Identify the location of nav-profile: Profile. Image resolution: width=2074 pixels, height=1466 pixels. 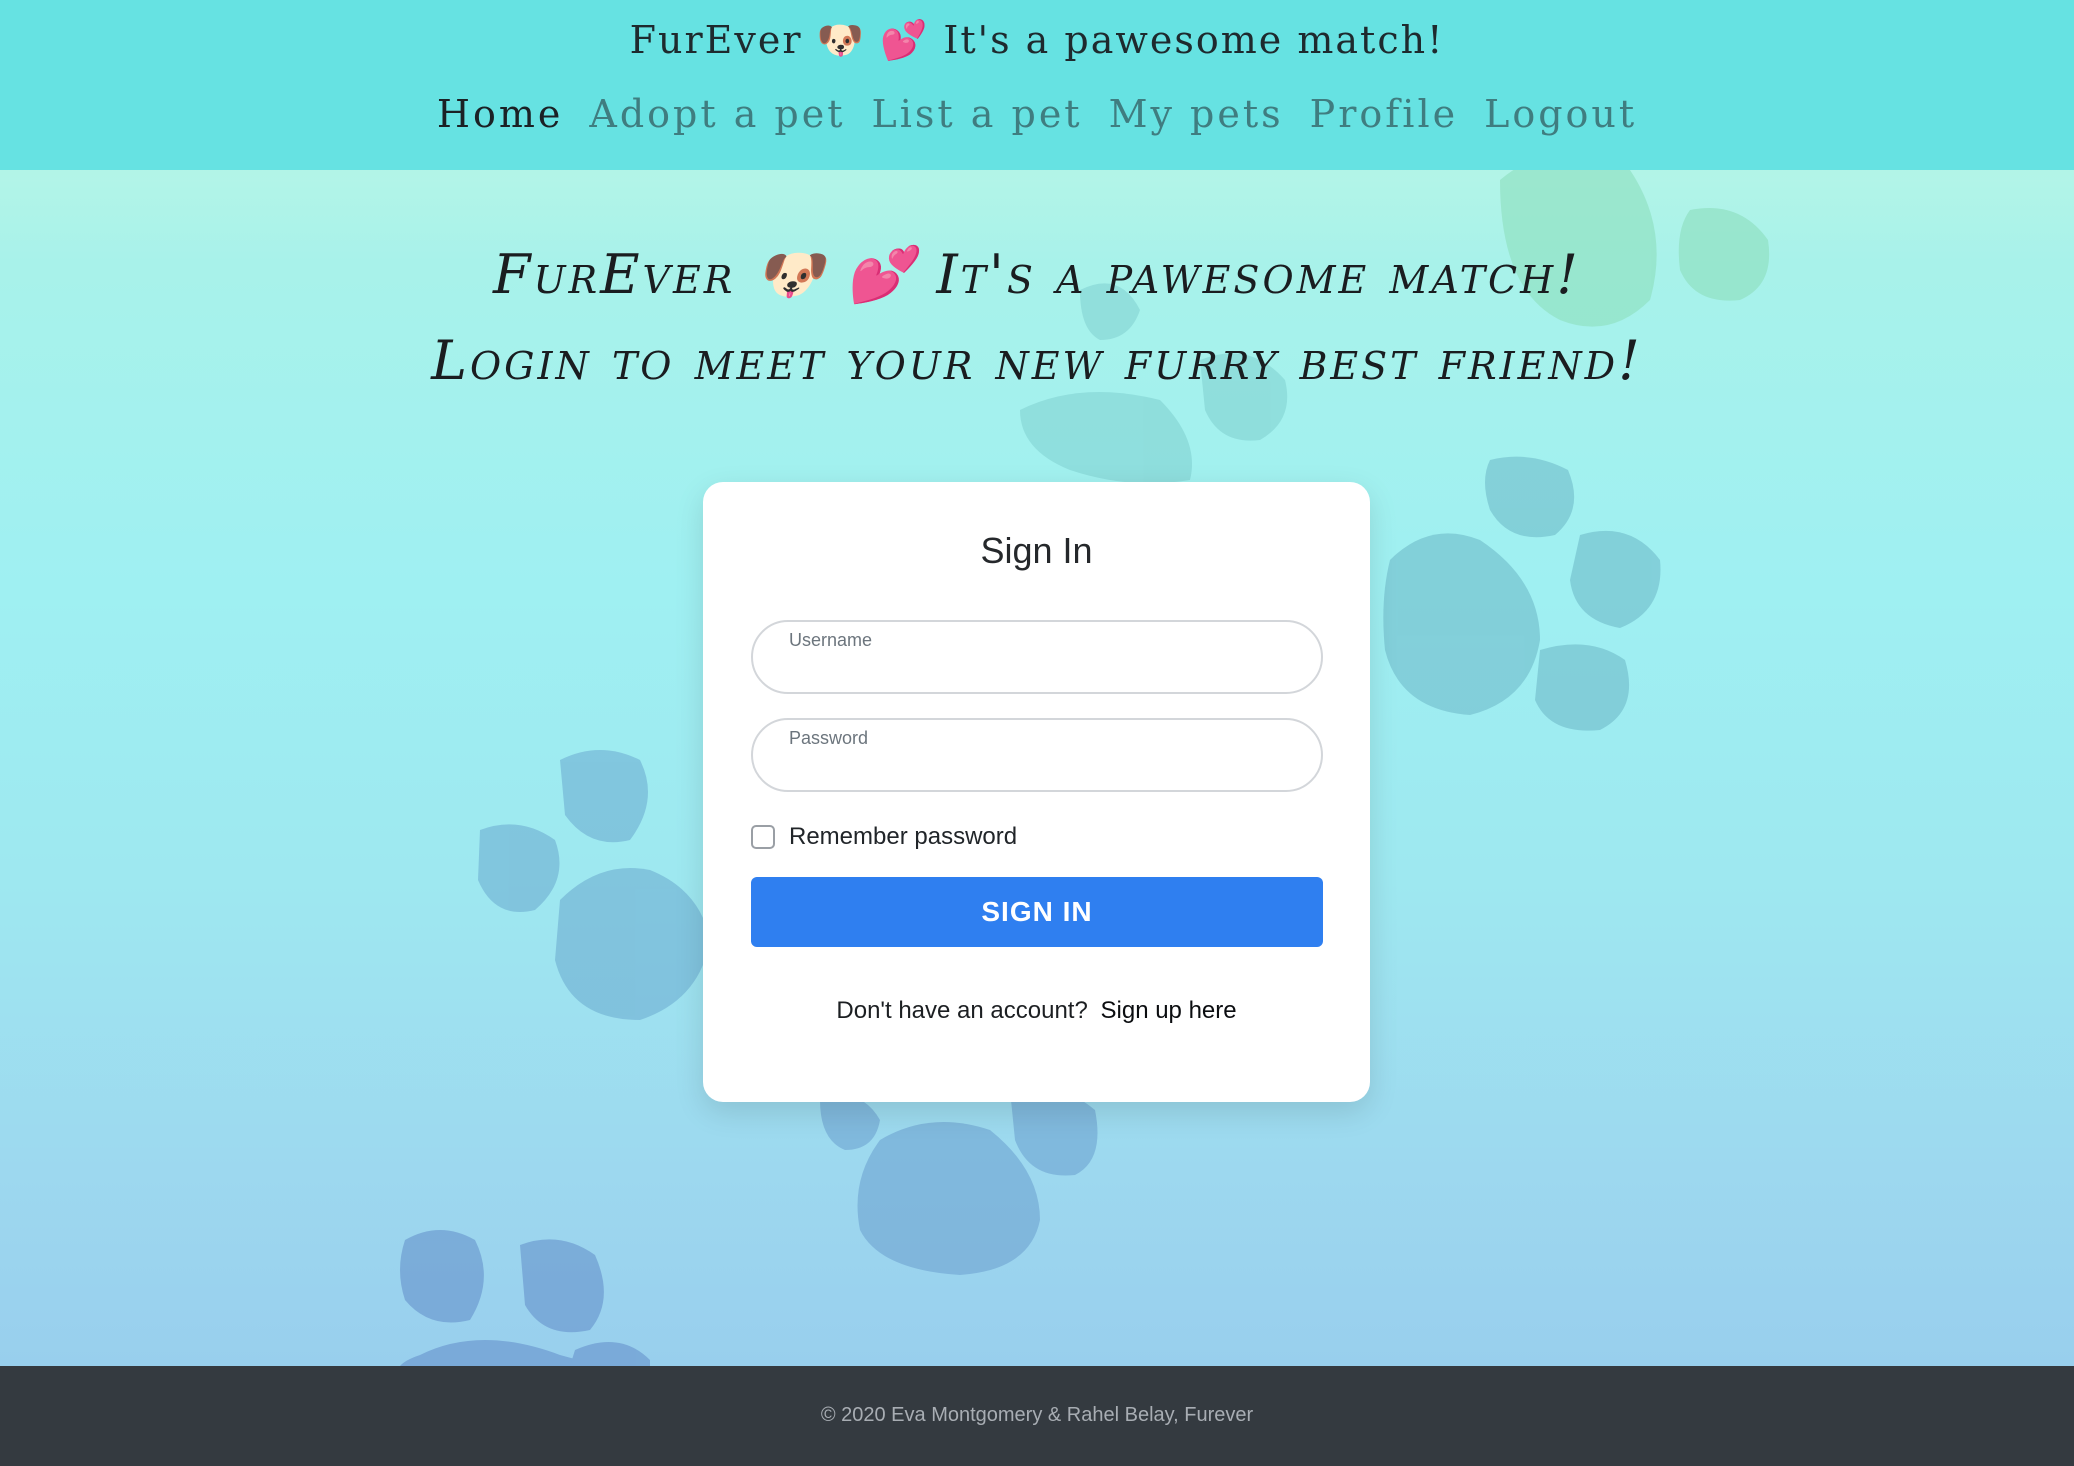
(1384, 114).